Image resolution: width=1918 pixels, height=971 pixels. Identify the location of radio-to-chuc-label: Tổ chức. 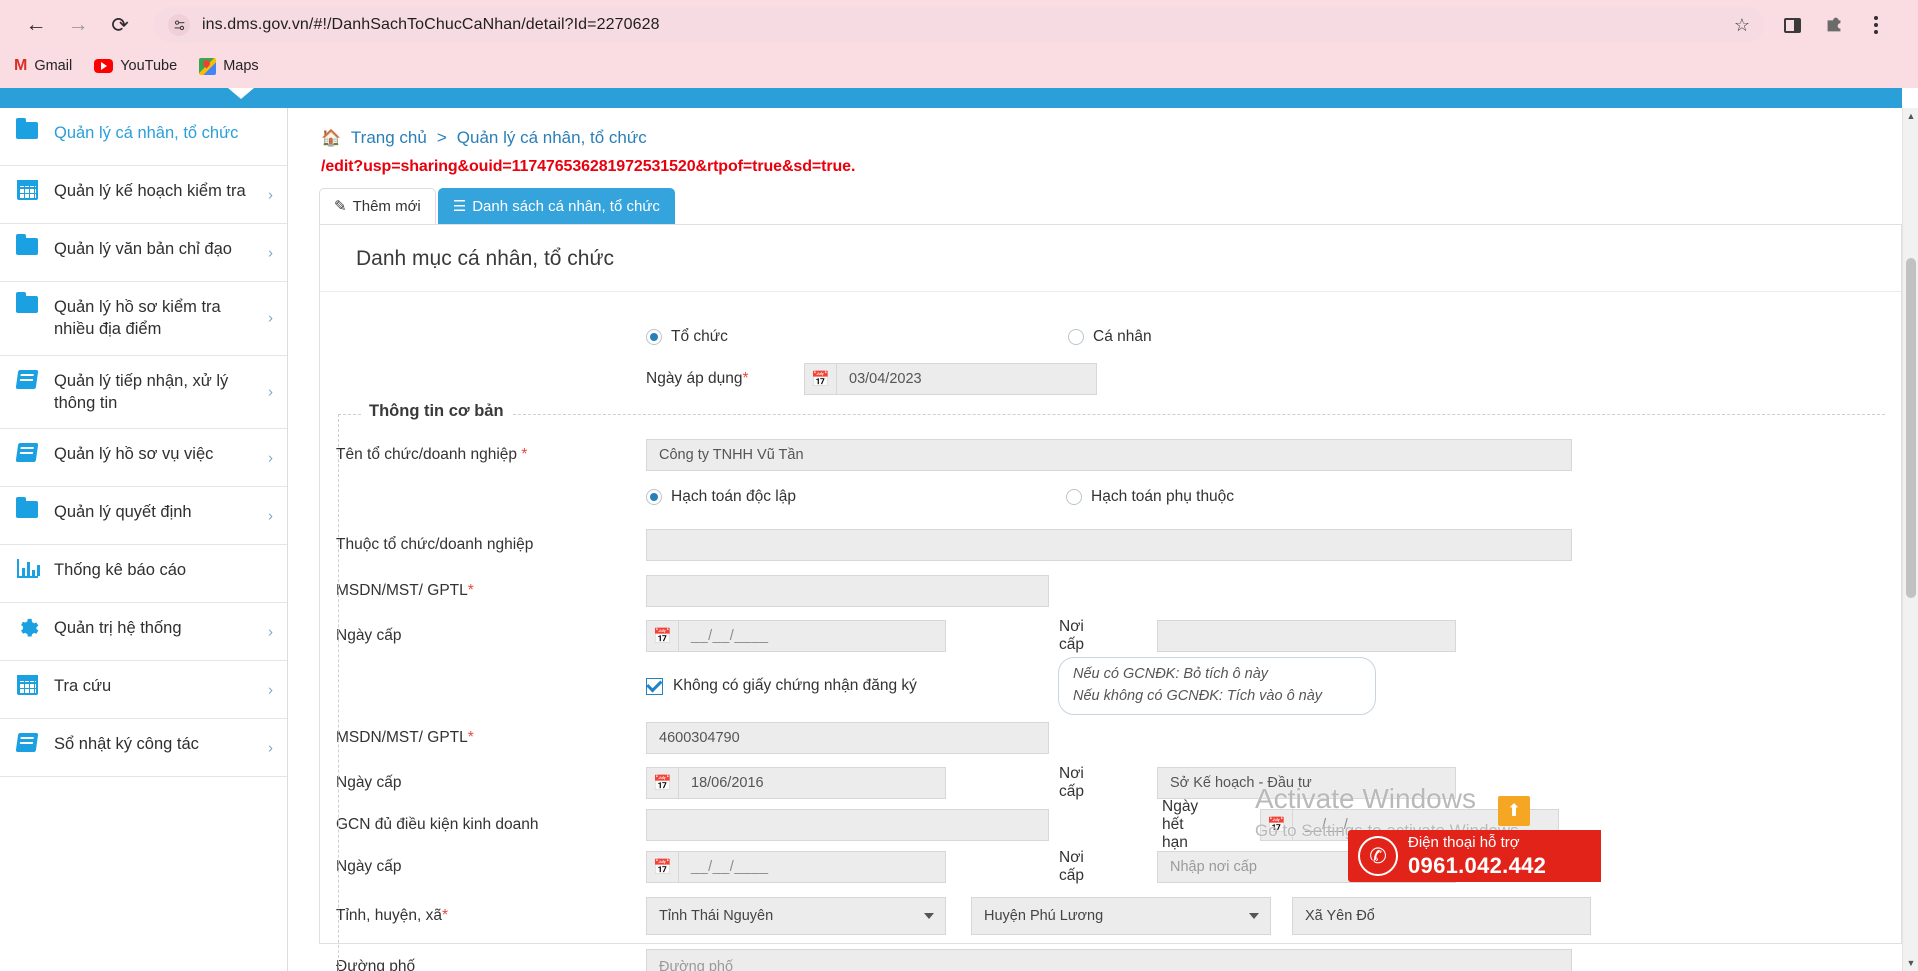
(699, 336).